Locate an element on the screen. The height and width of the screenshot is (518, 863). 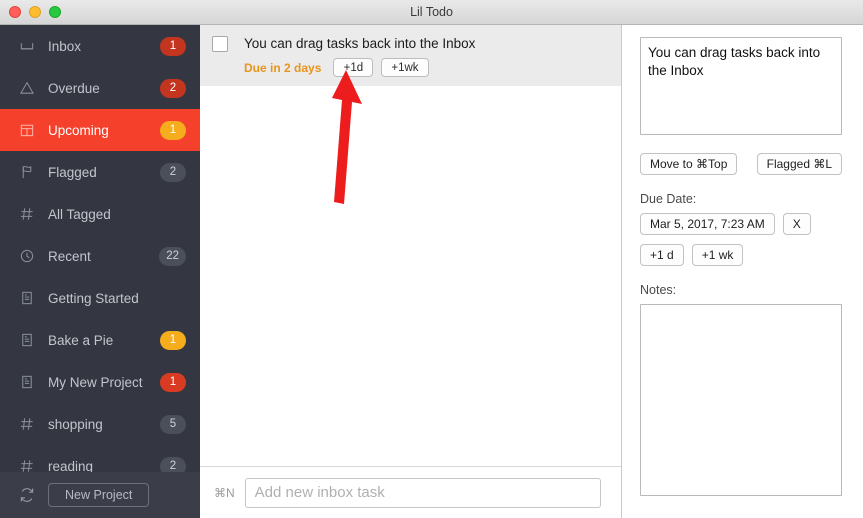
clock-icon is located at coordinates (26, 256).